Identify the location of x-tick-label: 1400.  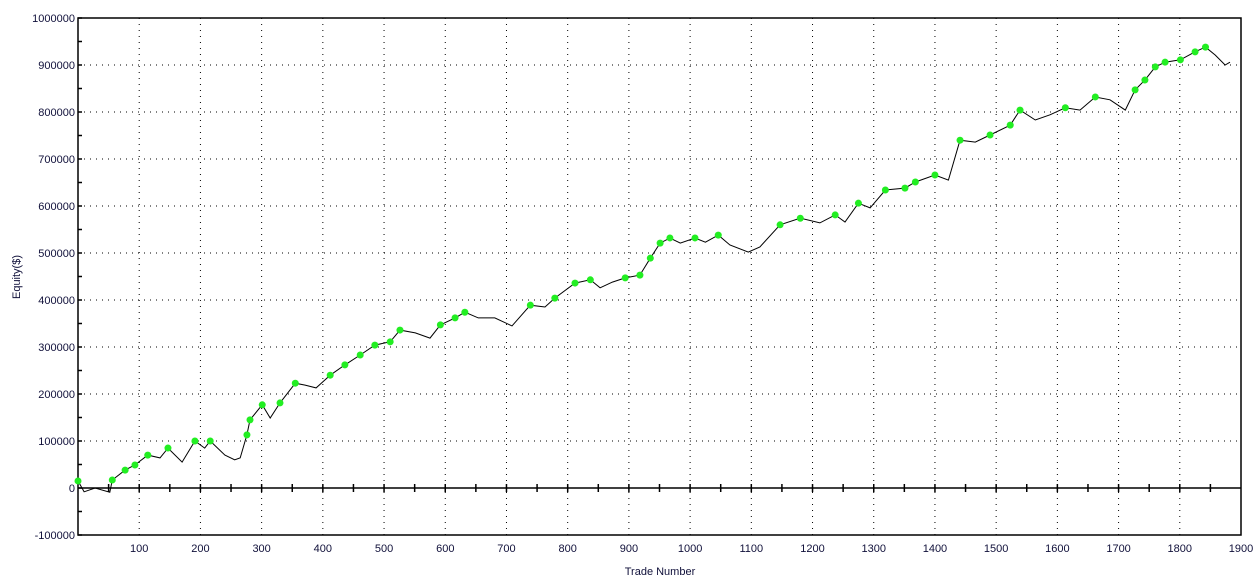
(935, 549).